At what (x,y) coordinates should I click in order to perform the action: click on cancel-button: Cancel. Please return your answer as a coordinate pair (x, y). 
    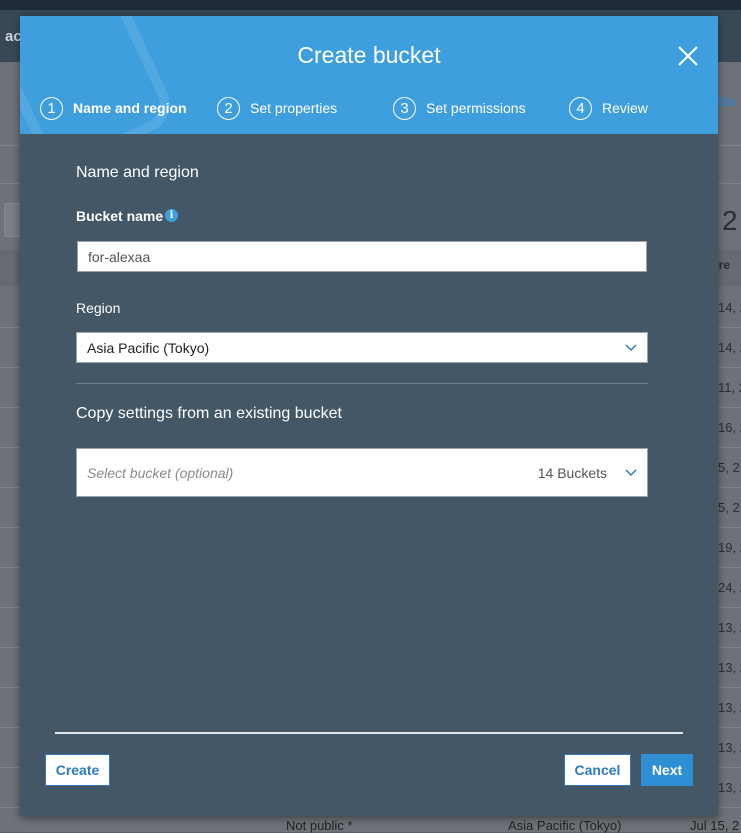
    Looking at the image, I should click on (597, 770).